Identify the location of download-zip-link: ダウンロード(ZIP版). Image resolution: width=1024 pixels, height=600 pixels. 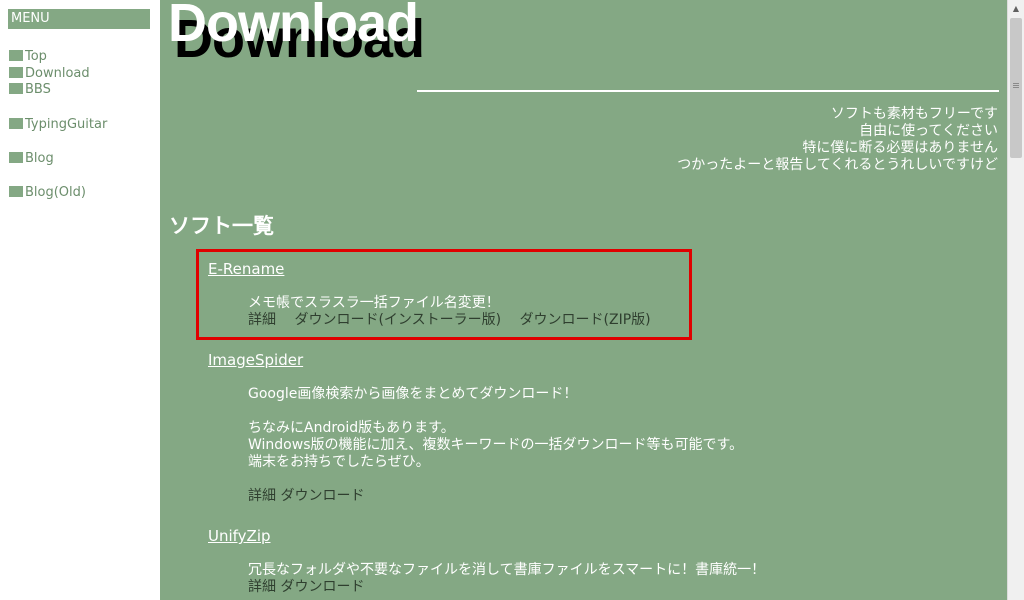
(585, 320).